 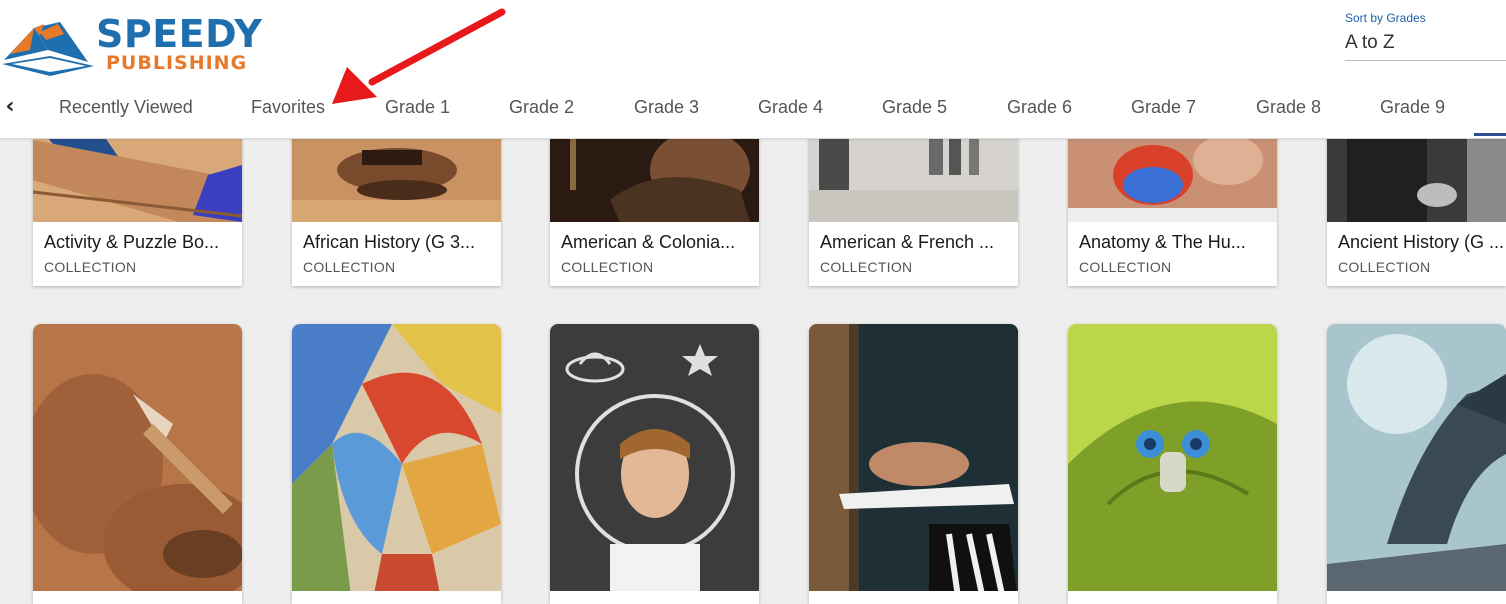 I want to click on sort-value: A to Z, so click(x=1370, y=42).